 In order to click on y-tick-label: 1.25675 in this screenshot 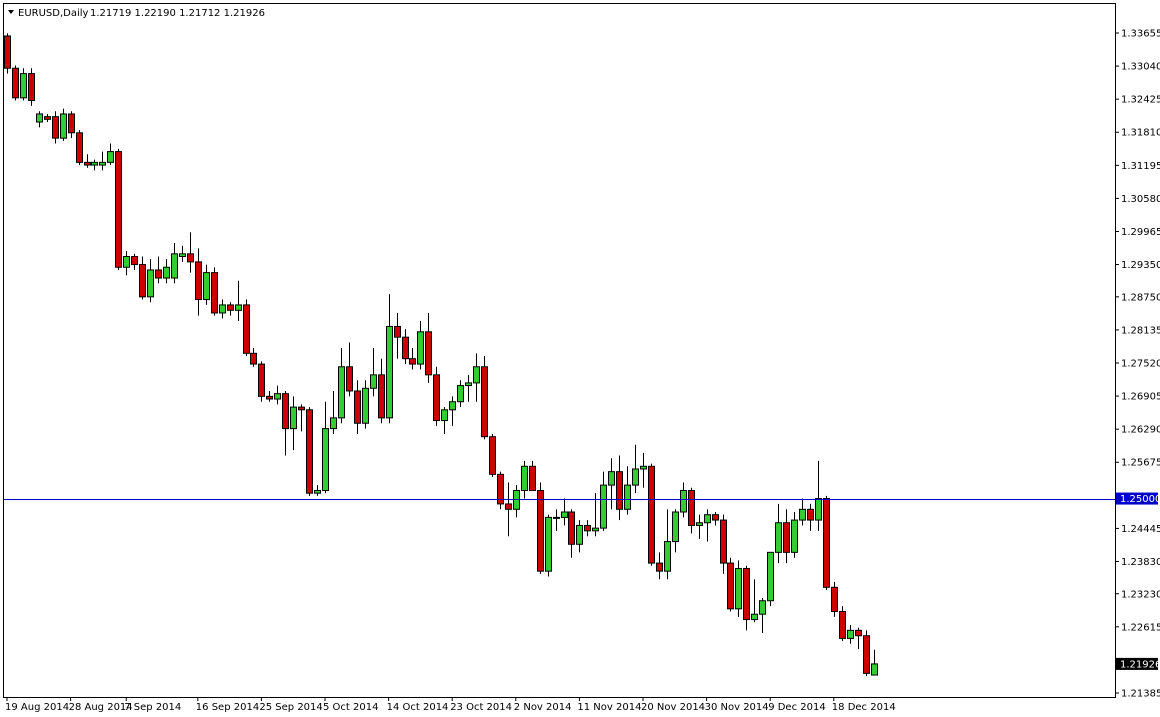, I will do `click(1140, 463)`.